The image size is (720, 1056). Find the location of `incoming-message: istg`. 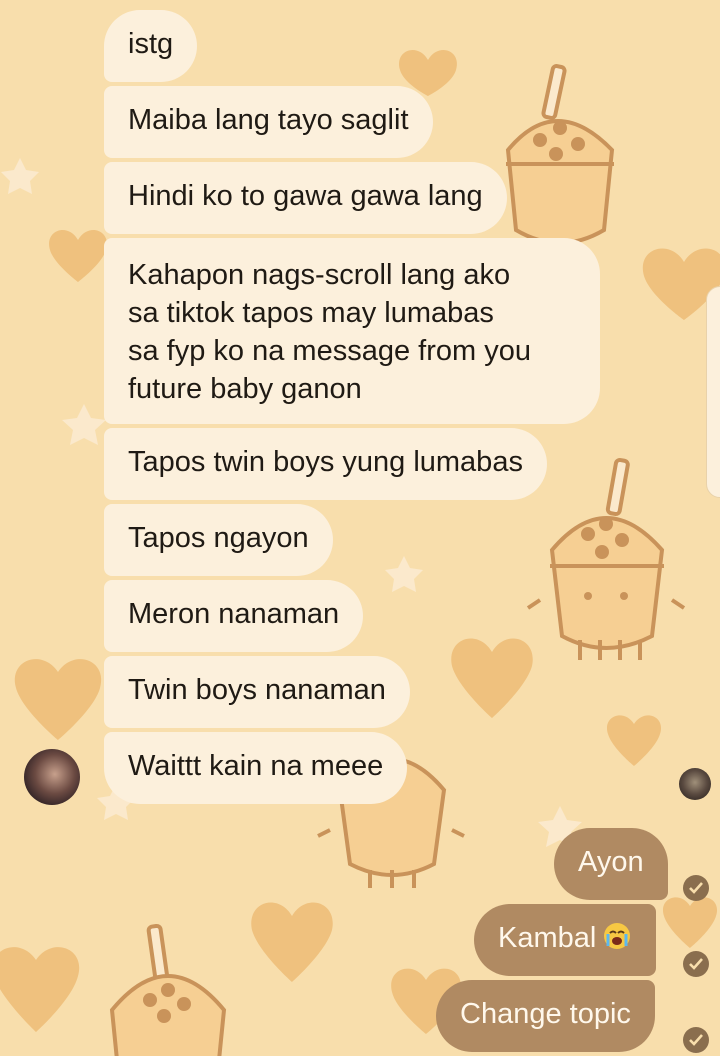

incoming-message: istg is located at coordinates (151, 46).